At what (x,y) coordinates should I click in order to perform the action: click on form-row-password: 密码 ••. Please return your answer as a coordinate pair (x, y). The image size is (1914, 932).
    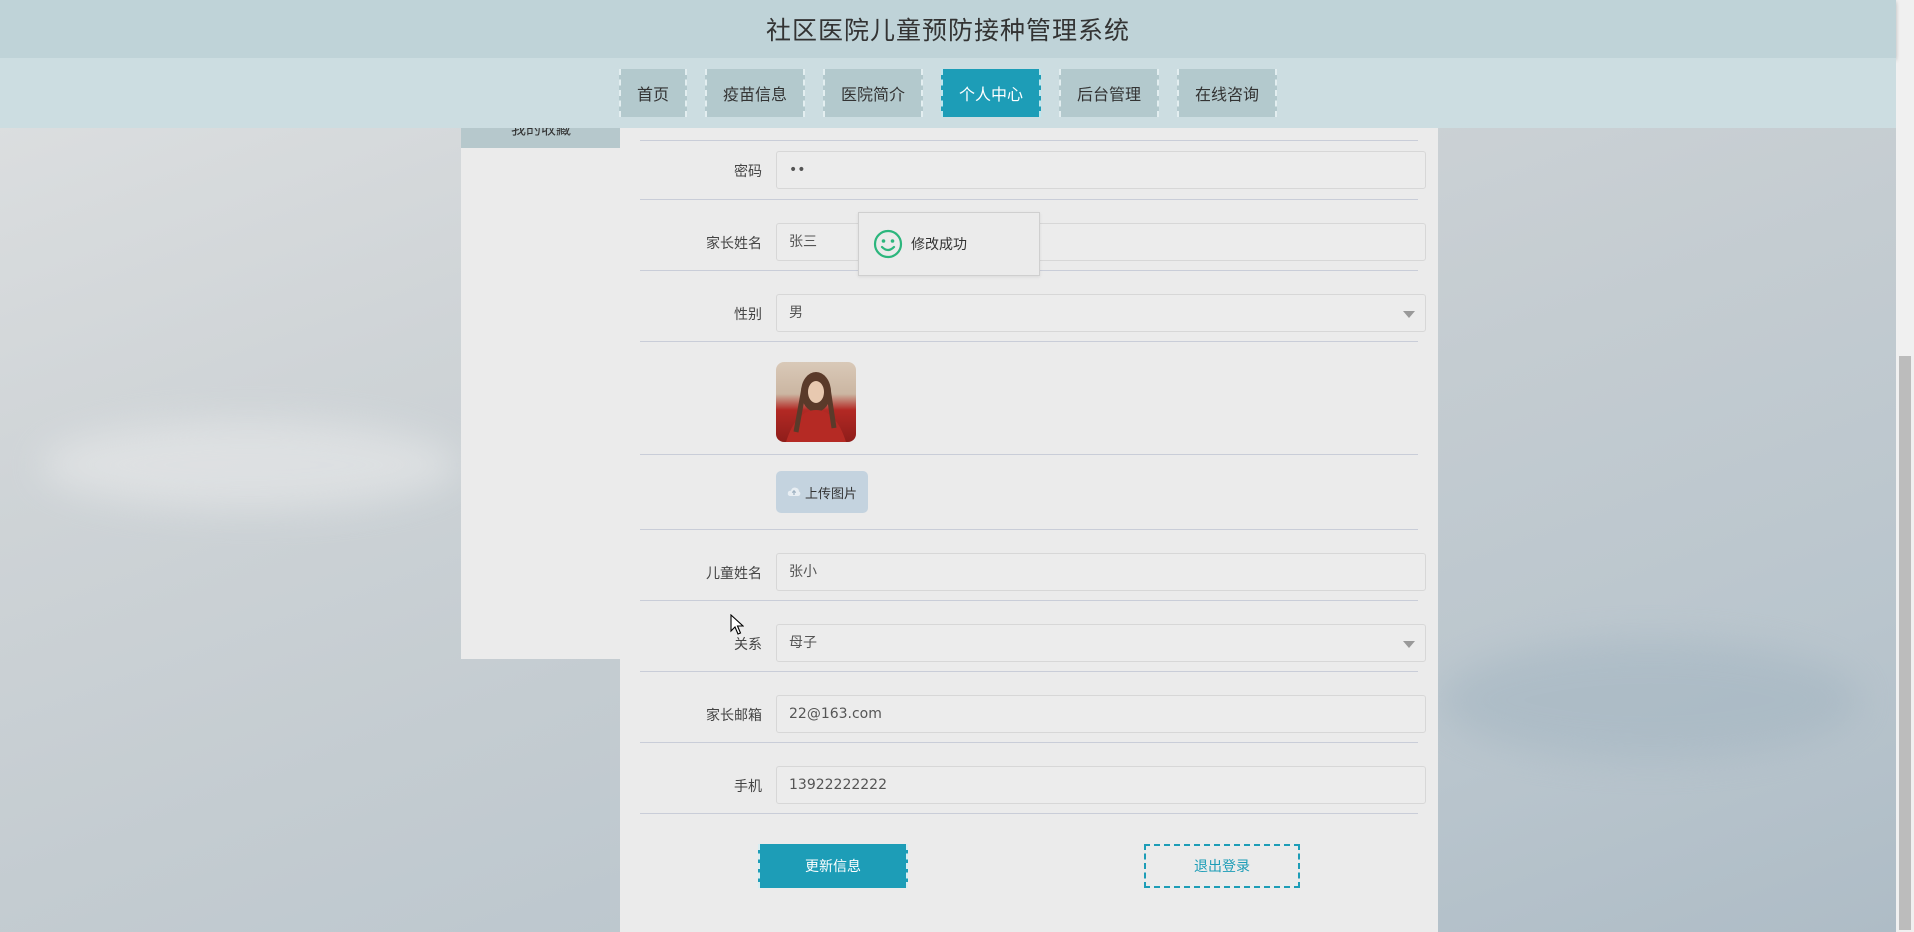
    Looking at the image, I should click on (1033, 170).